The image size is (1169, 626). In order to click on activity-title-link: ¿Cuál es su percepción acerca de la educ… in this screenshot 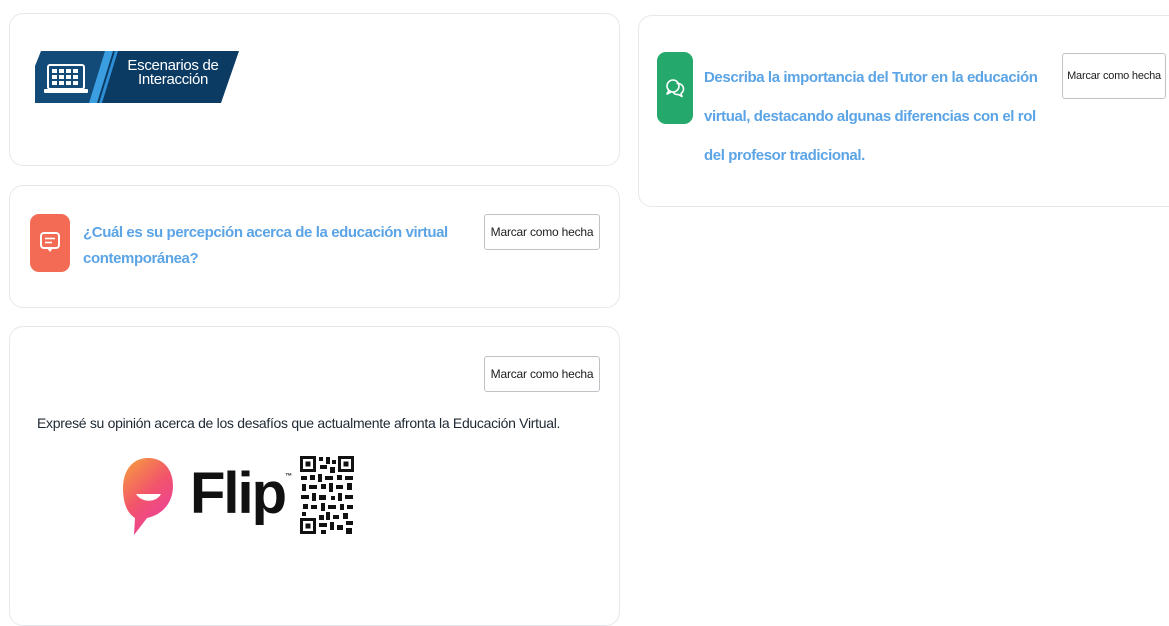, I will do `click(273, 246)`.